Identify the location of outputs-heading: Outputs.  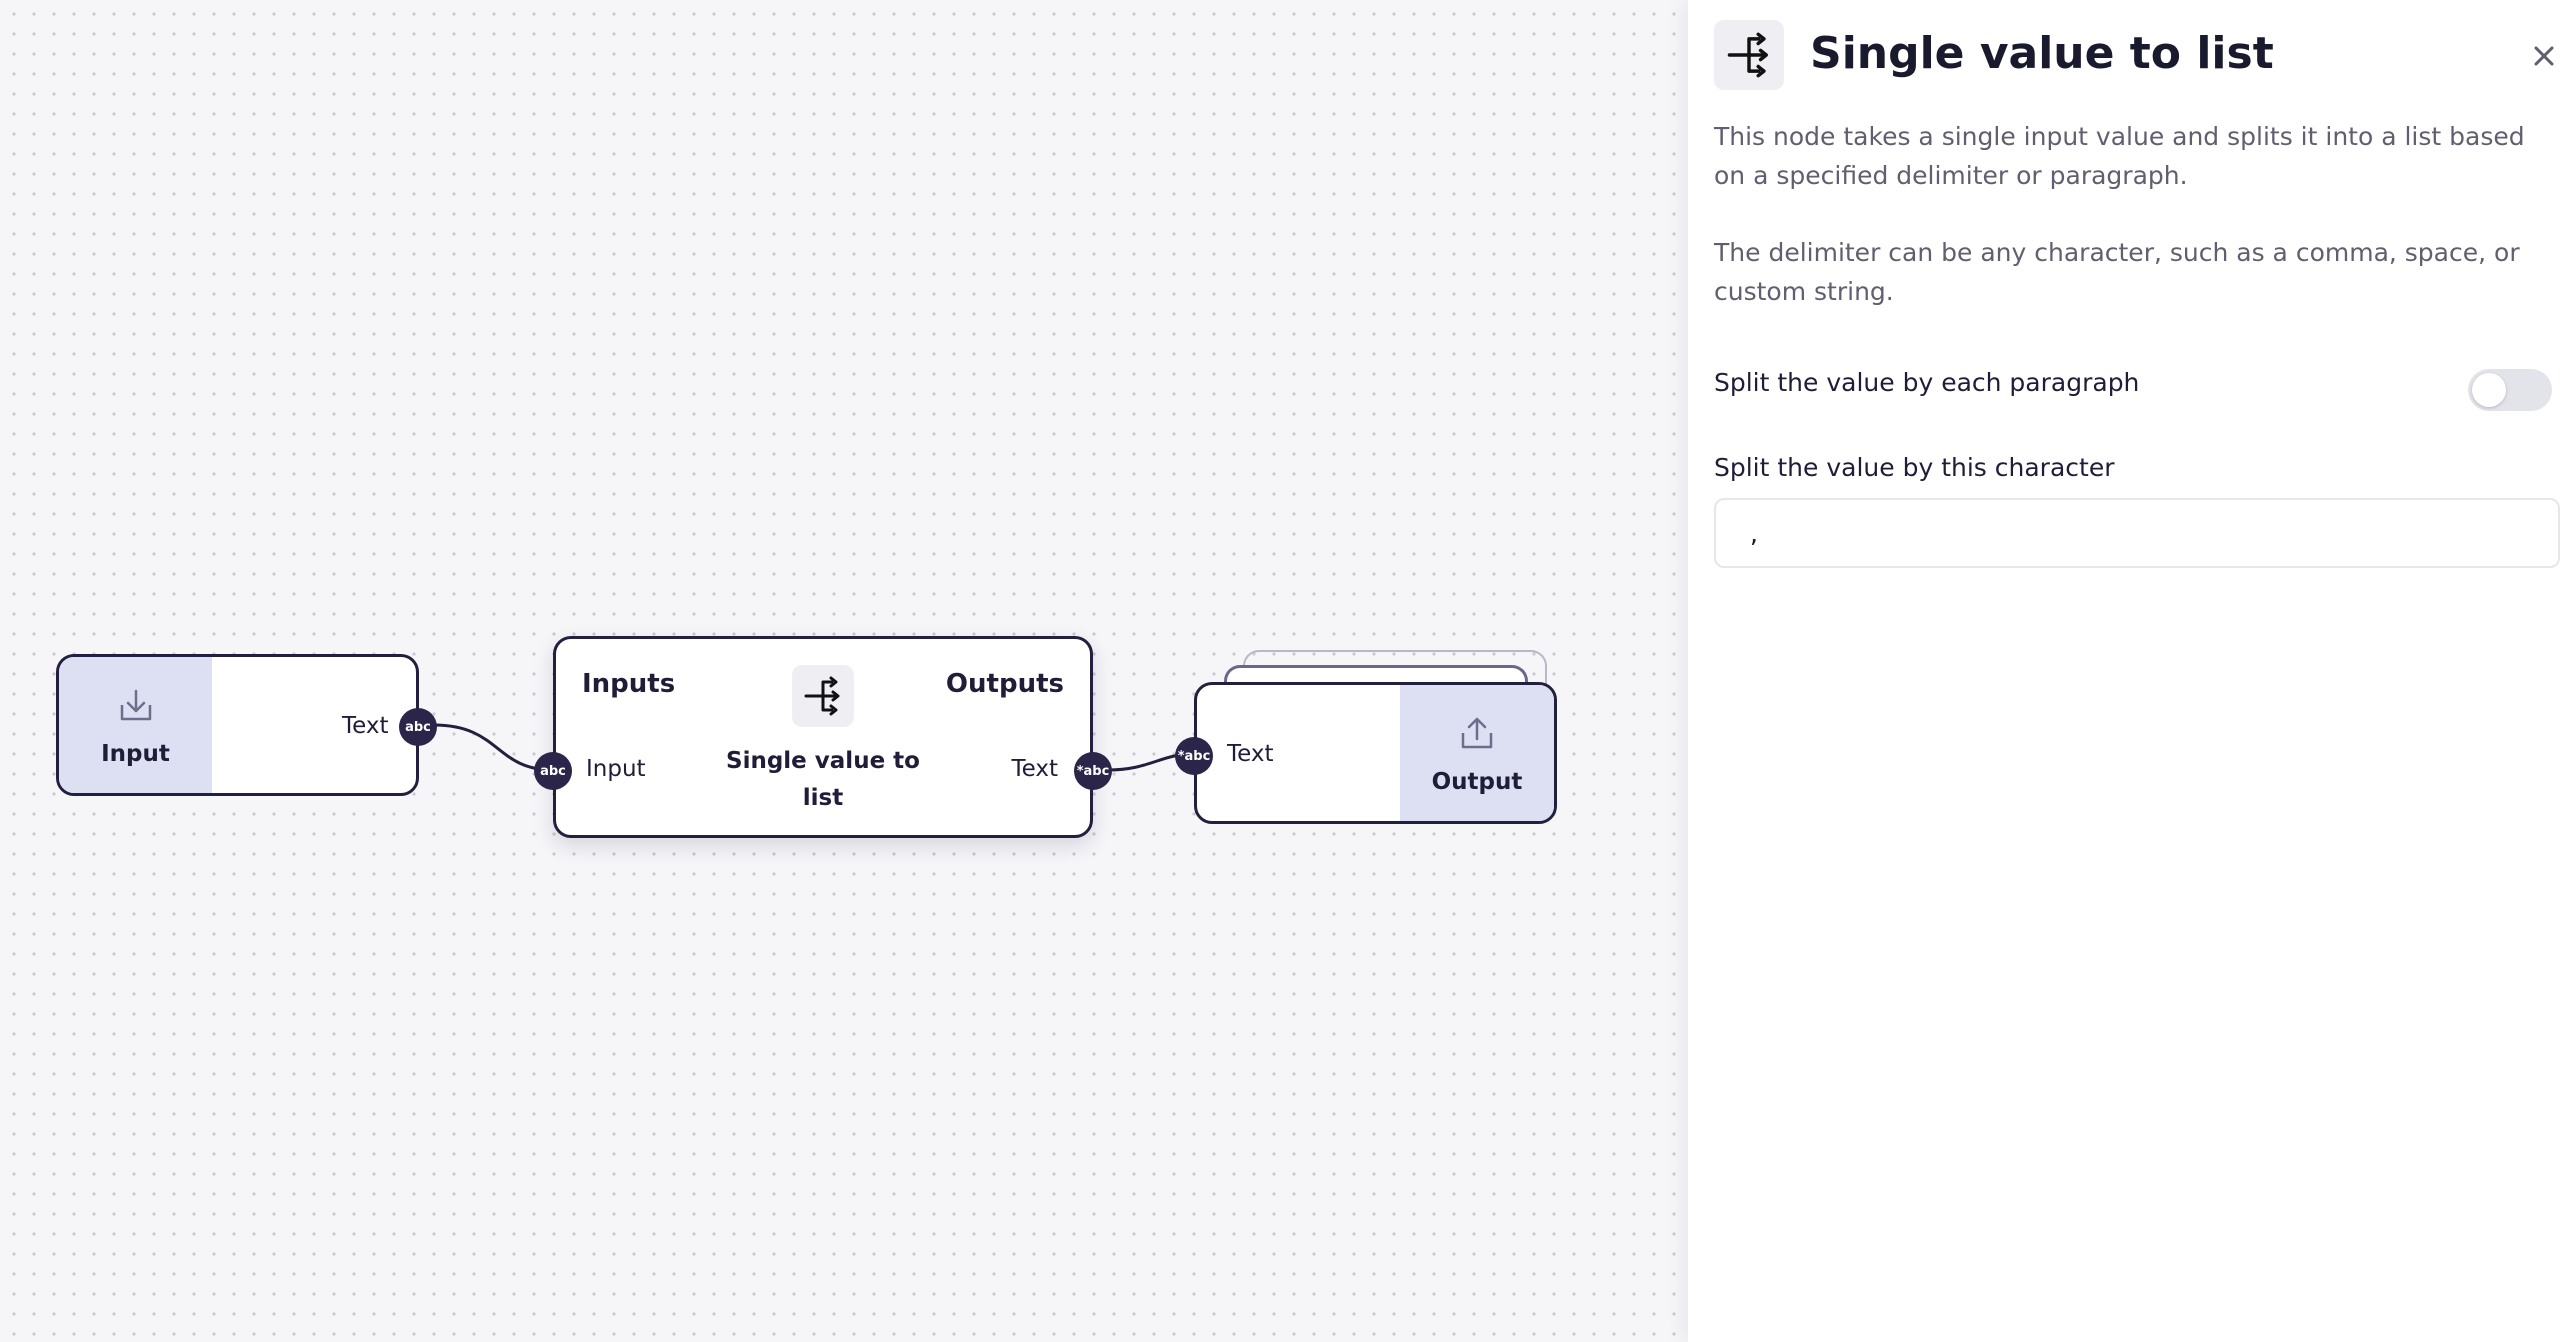
(1004, 684).